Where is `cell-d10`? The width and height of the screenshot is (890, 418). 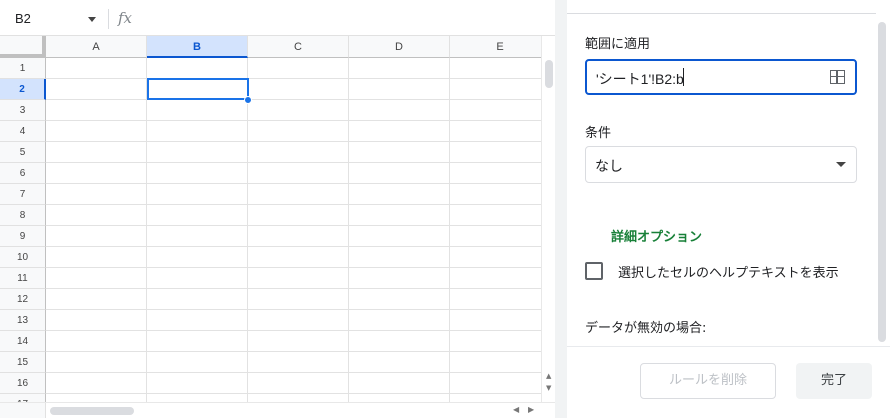
cell-d10 is located at coordinates (399, 257).